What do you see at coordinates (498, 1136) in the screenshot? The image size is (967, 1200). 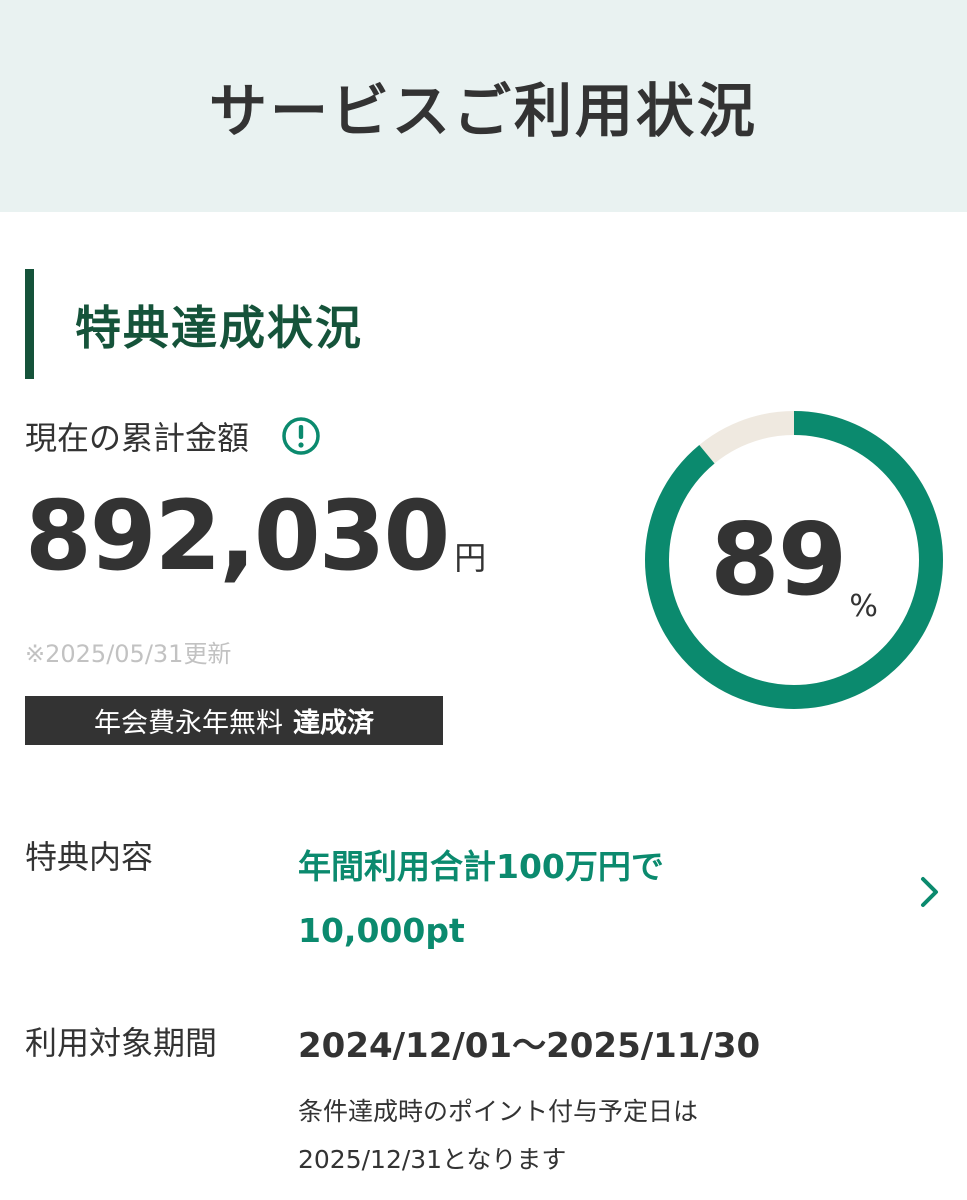 I see `period-note: 条件達成時のポイント付与予定日は 2025/12/31となります` at bounding box center [498, 1136].